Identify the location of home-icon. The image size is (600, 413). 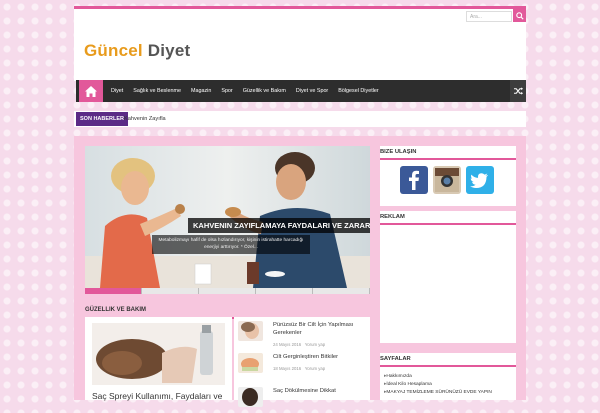
(91, 91).